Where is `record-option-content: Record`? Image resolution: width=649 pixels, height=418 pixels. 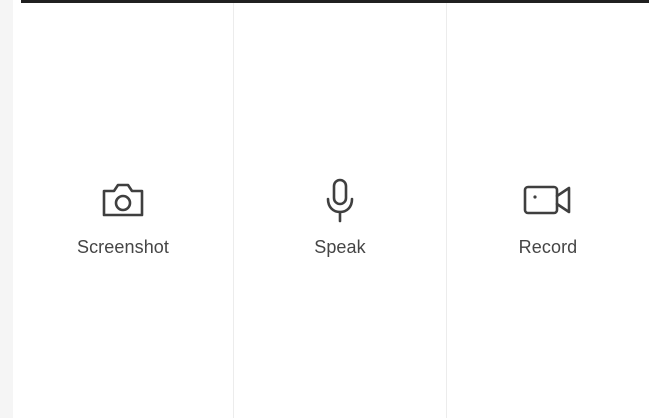
record-option-content: Record is located at coordinates (548, 217).